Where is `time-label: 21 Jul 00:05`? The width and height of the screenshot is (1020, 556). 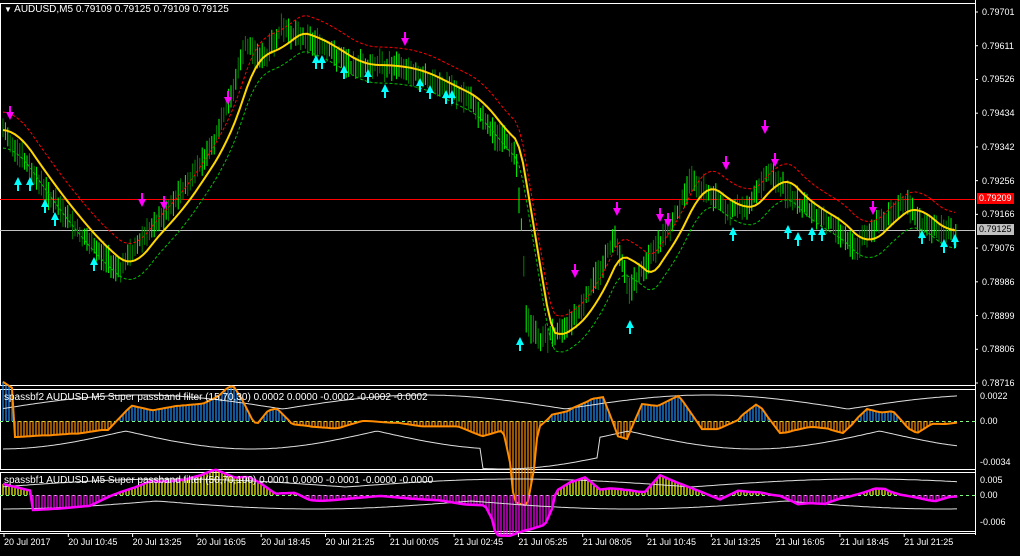
time-label: 21 Jul 00:05 is located at coordinates (414, 542).